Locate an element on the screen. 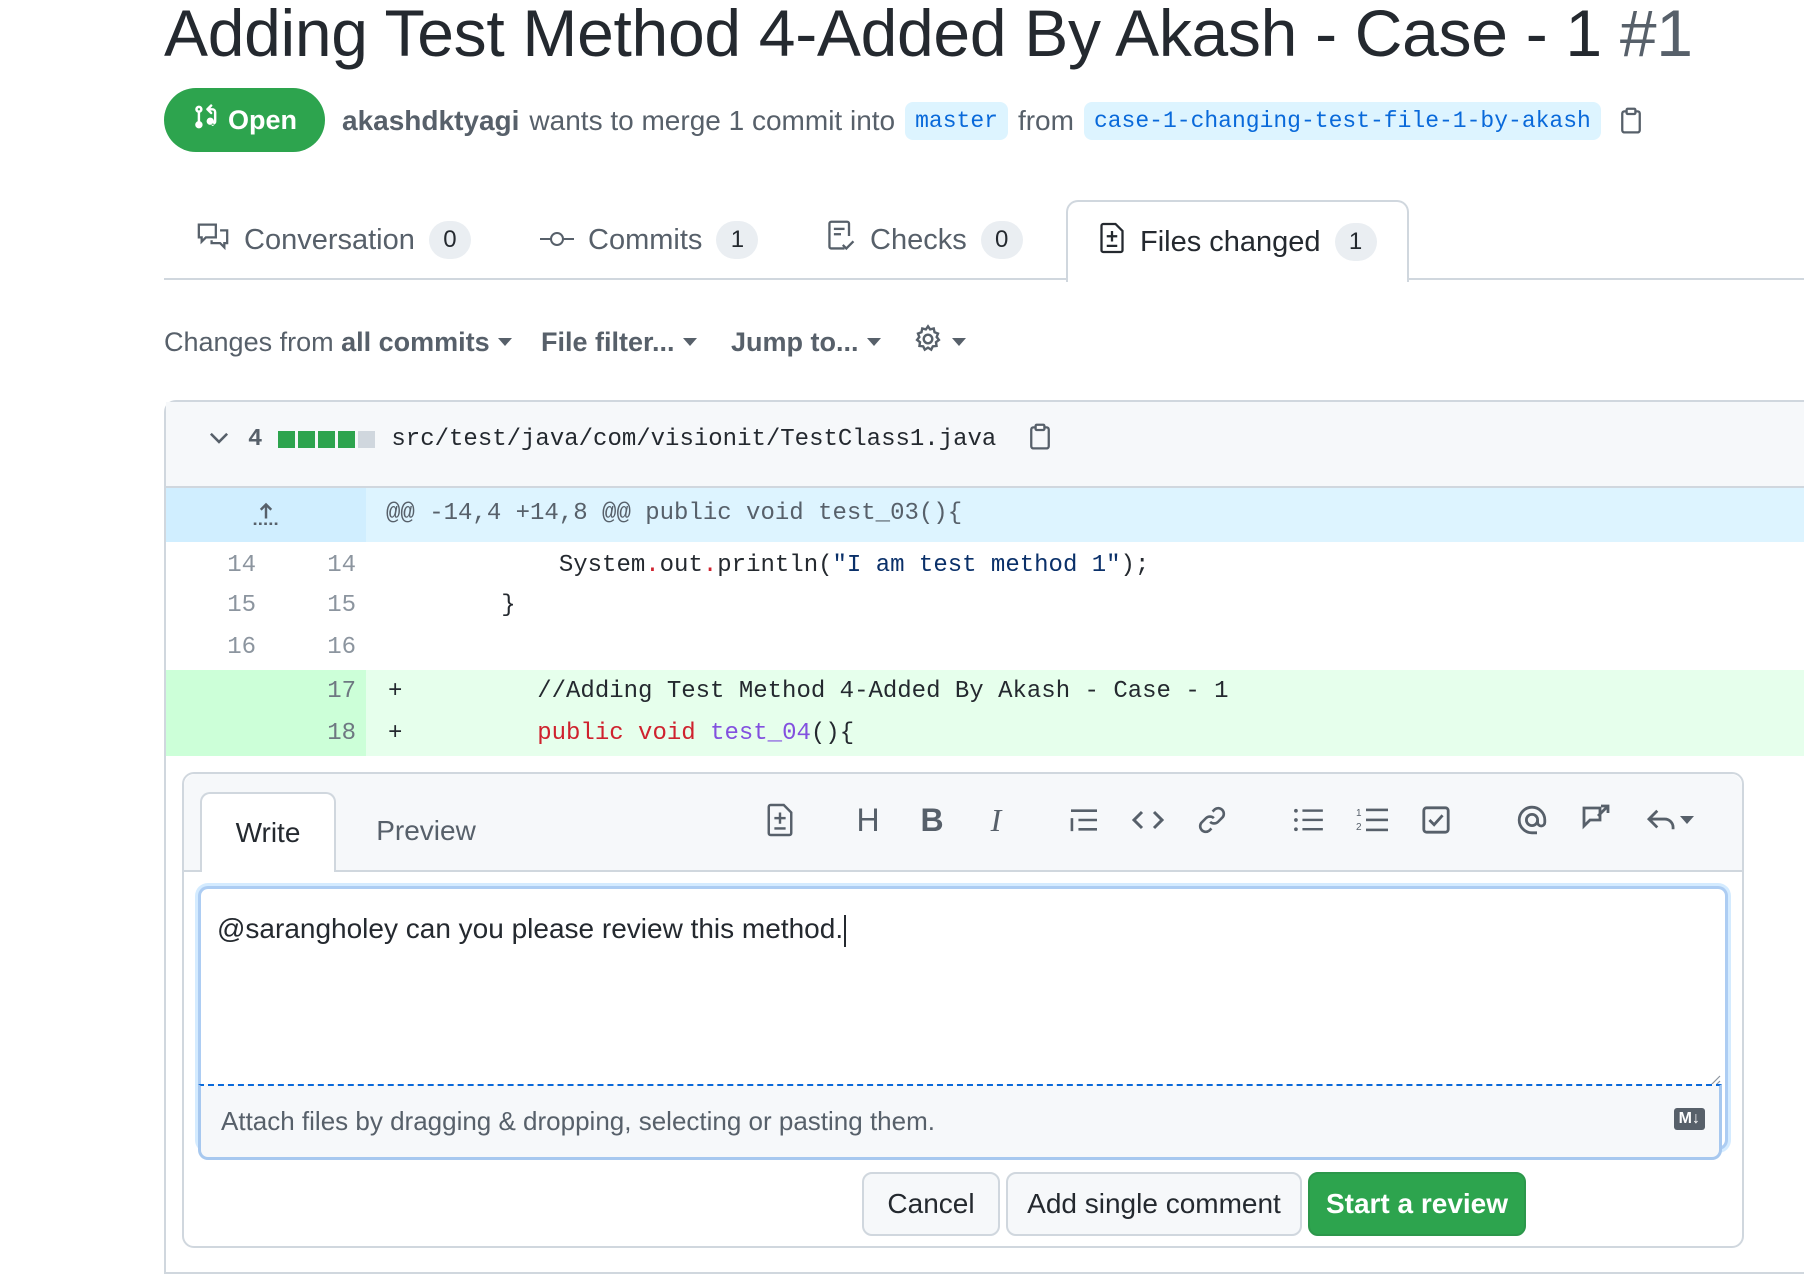 The image size is (1804, 1274). code-token: public void is located at coordinates (616, 733).